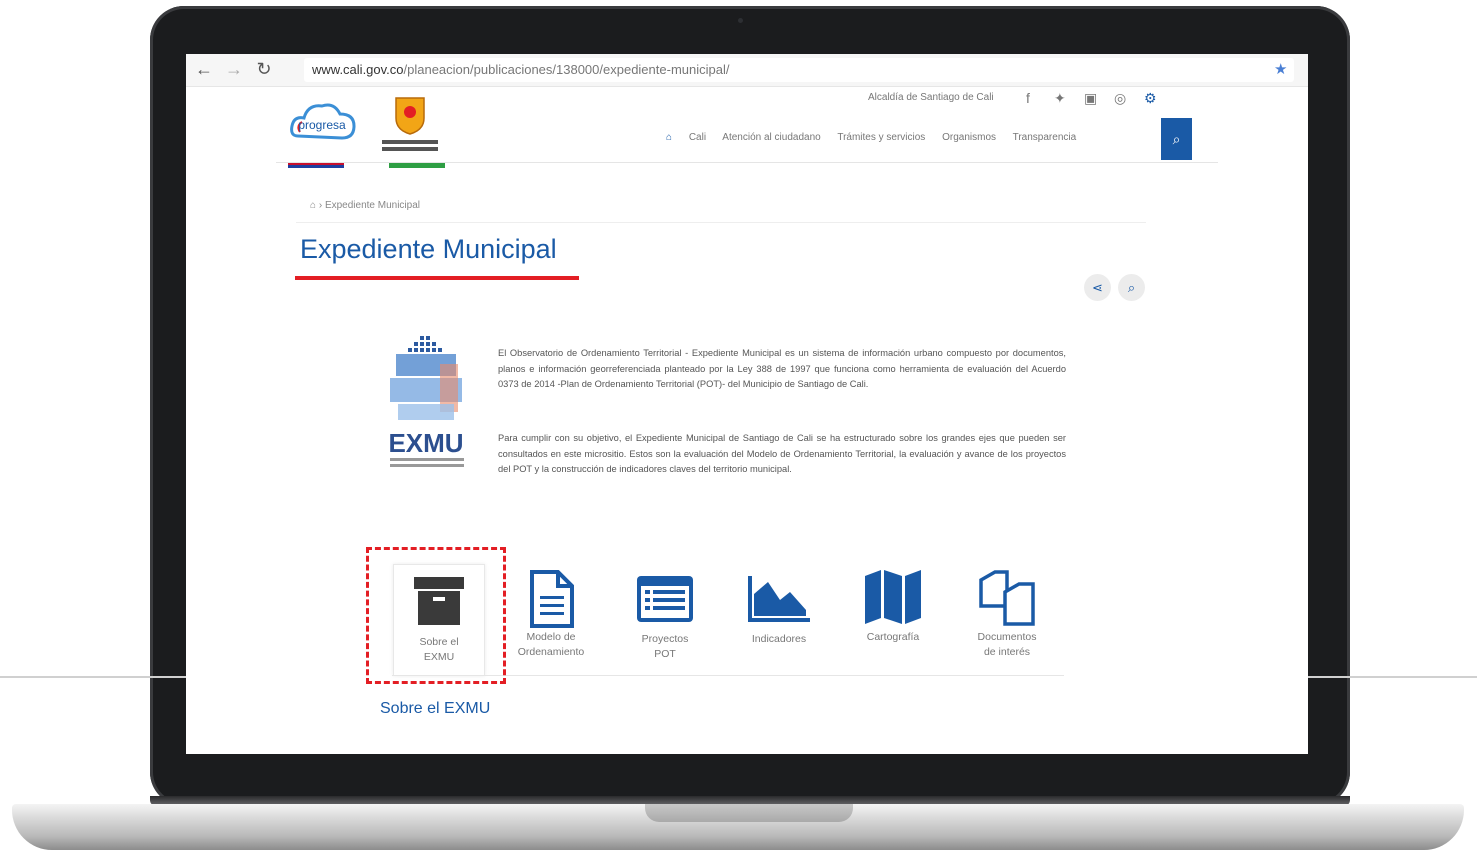 This screenshot has width=1477, height=856. What do you see at coordinates (669, 137) in the screenshot?
I see `home-icon: ⌂` at bounding box center [669, 137].